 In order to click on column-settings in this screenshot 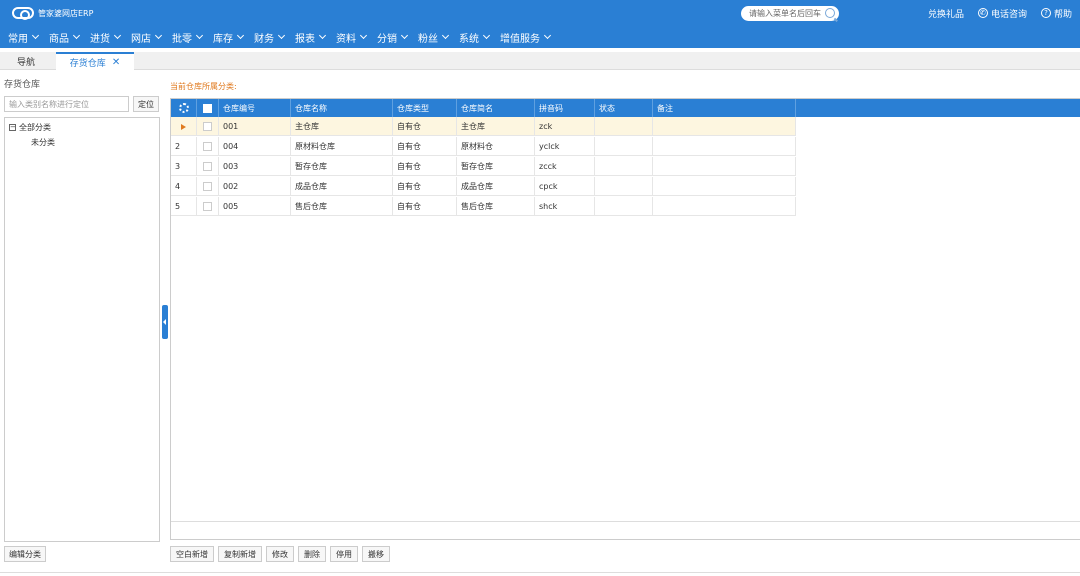, I will do `click(184, 108)`.